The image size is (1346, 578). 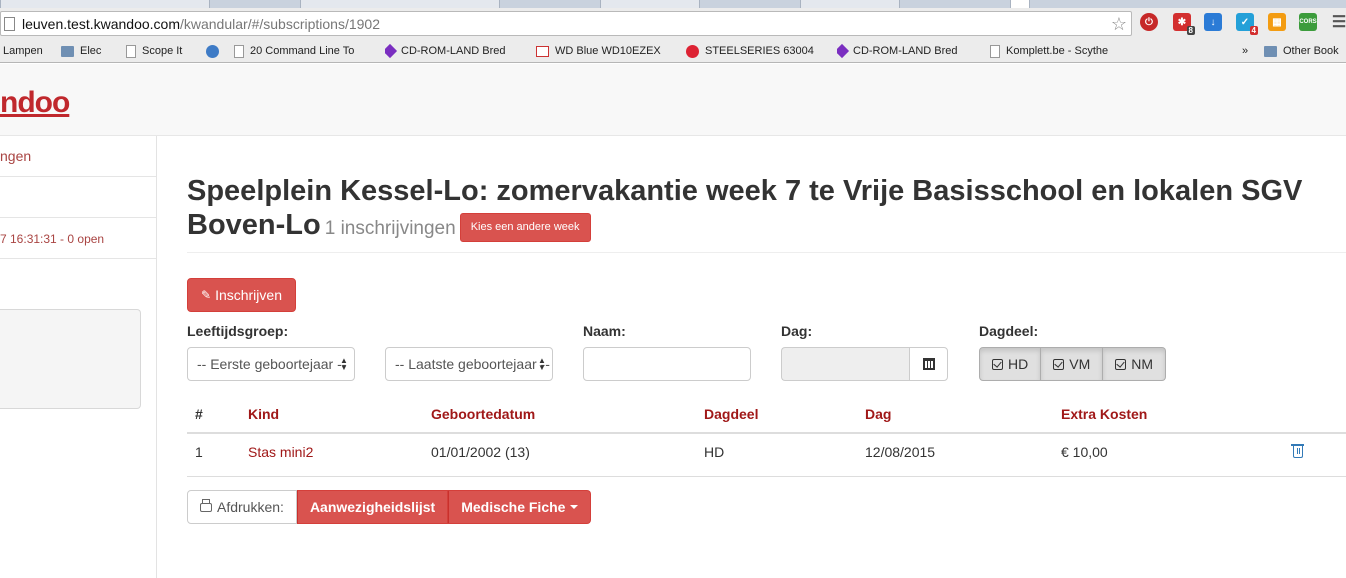 What do you see at coordinates (16, 156) in the screenshot?
I see `sidebar-item-label: ngen` at bounding box center [16, 156].